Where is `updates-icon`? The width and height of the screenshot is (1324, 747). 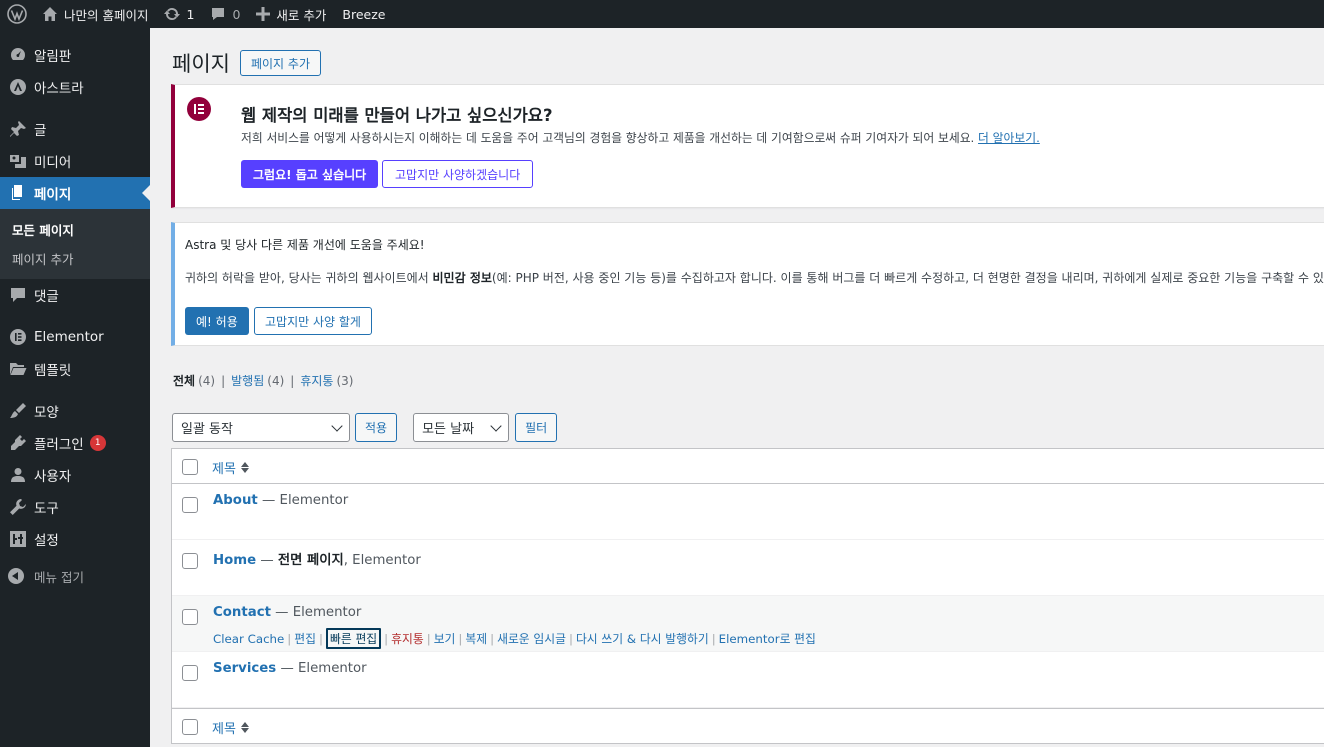 updates-icon is located at coordinates (172, 14).